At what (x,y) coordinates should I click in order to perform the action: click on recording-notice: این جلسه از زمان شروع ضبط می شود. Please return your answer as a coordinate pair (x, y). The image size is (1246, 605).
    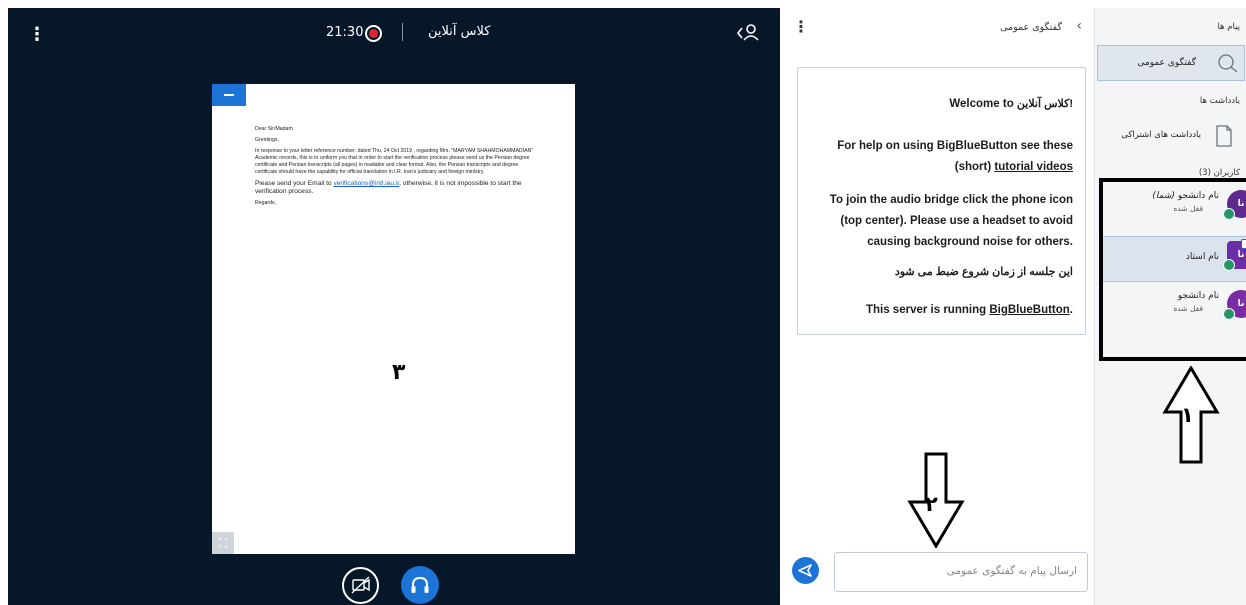
    Looking at the image, I should click on (983, 272).